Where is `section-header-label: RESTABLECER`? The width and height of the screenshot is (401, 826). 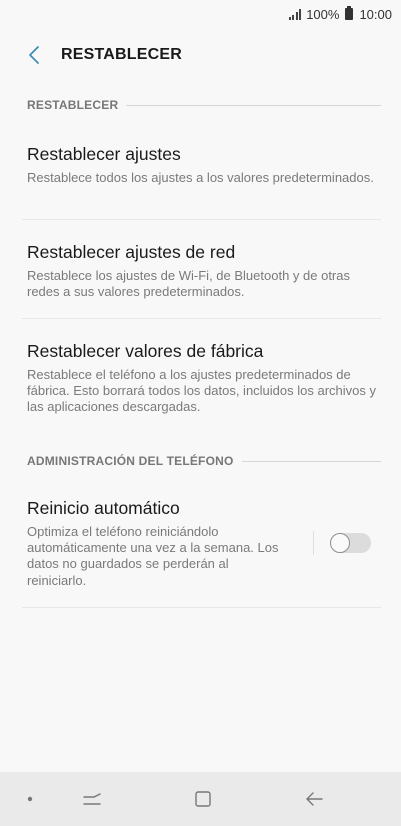
section-header-label: RESTABLECER is located at coordinates (73, 105).